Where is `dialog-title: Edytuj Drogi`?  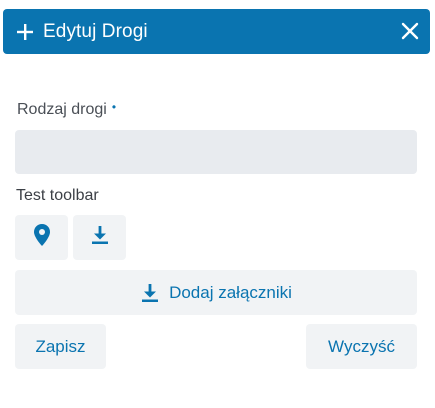
dialog-title: Edytuj Drogi is located at coordinates (95, 31).